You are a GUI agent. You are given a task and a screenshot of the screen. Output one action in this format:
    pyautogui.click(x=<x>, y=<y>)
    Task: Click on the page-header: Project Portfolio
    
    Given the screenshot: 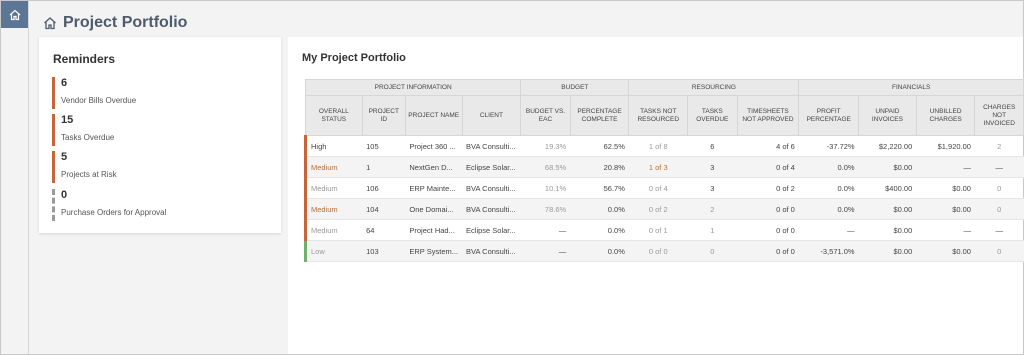 What is the action you would take?
    pyautogui.click(x=115, y=23)
    